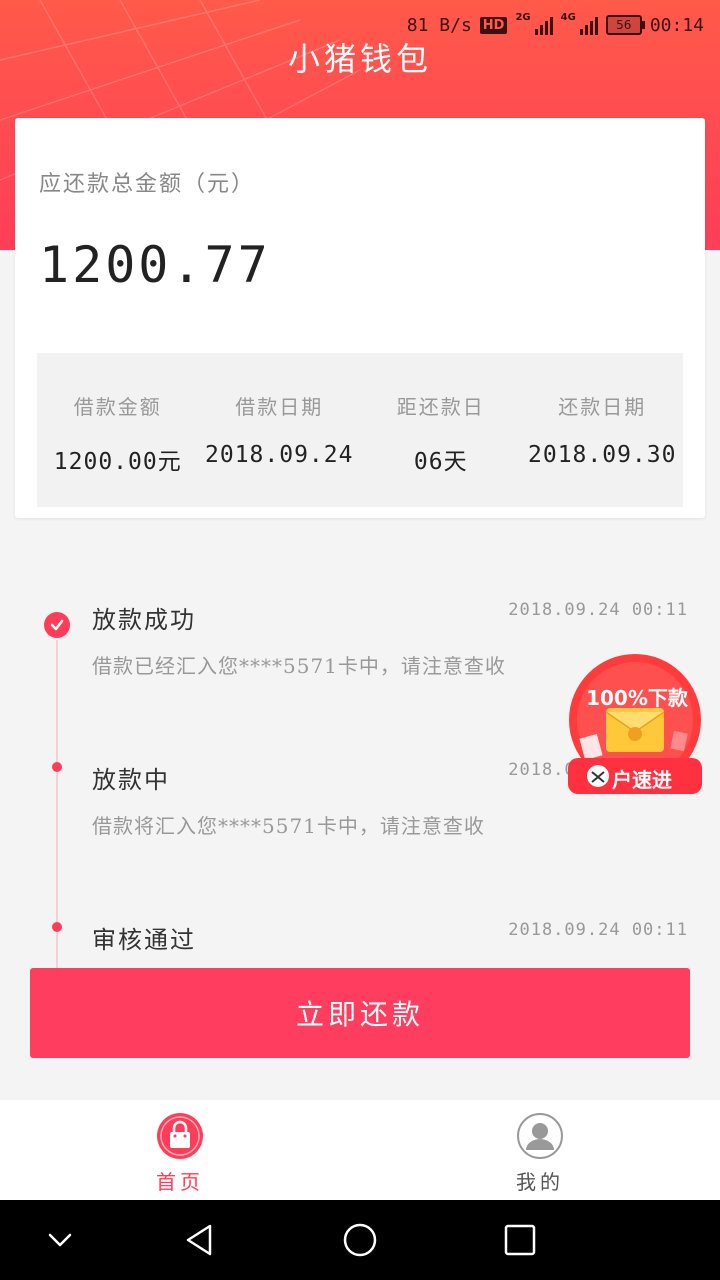  I want to click on detail-value: 2018.09.30, so click(602, 455).